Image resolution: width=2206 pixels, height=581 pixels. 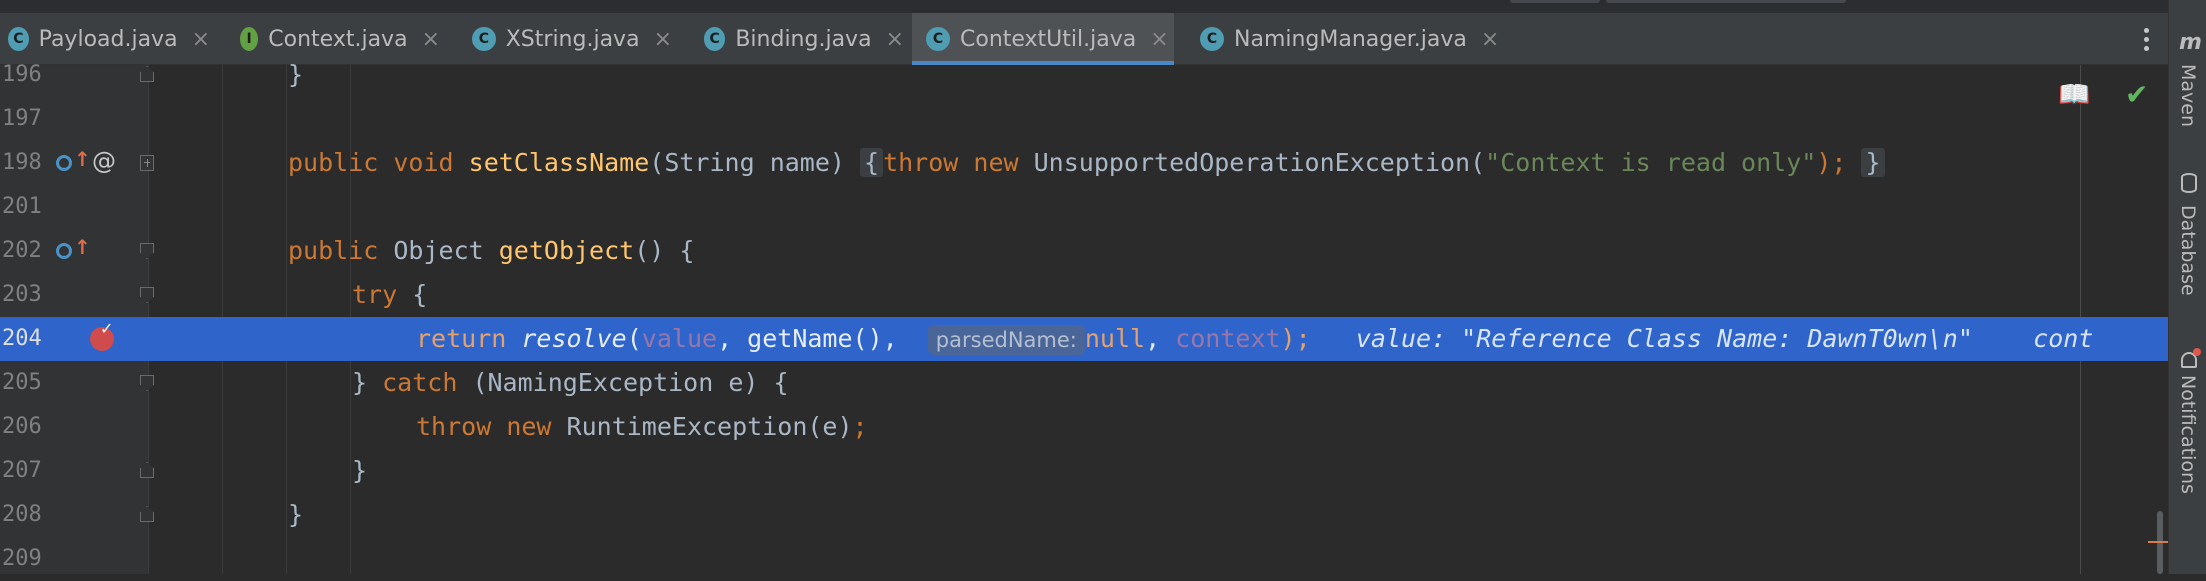 I want to click on tab-label: NamingManager.java, so click(x=1350, y=39).